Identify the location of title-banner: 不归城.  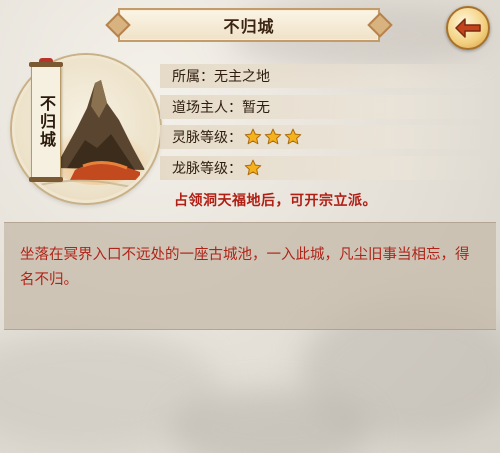
(249, 25).